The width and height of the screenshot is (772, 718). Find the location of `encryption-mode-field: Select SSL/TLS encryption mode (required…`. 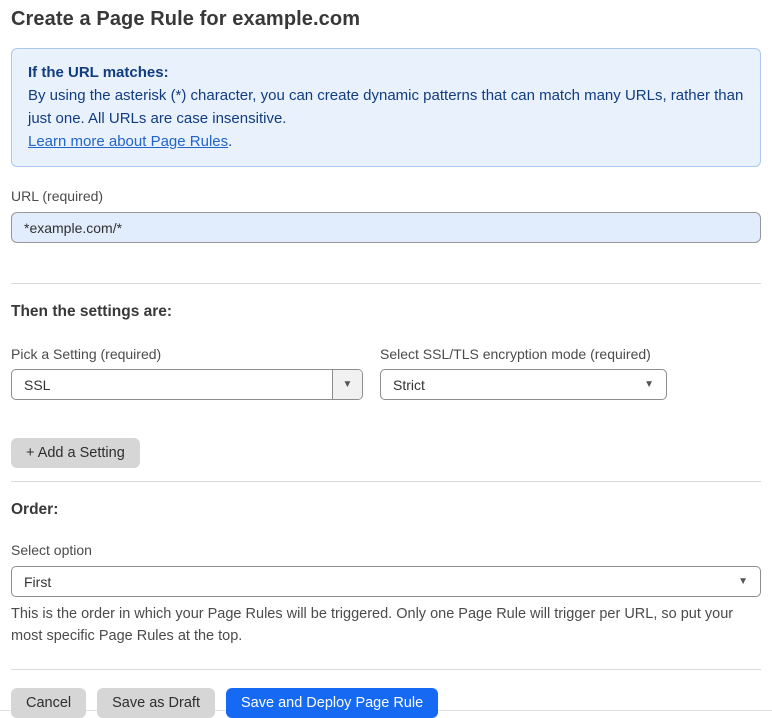

encryption-mode-field: Select SSL/TLS encryption mode (required… is located at coordinates (523, 373).